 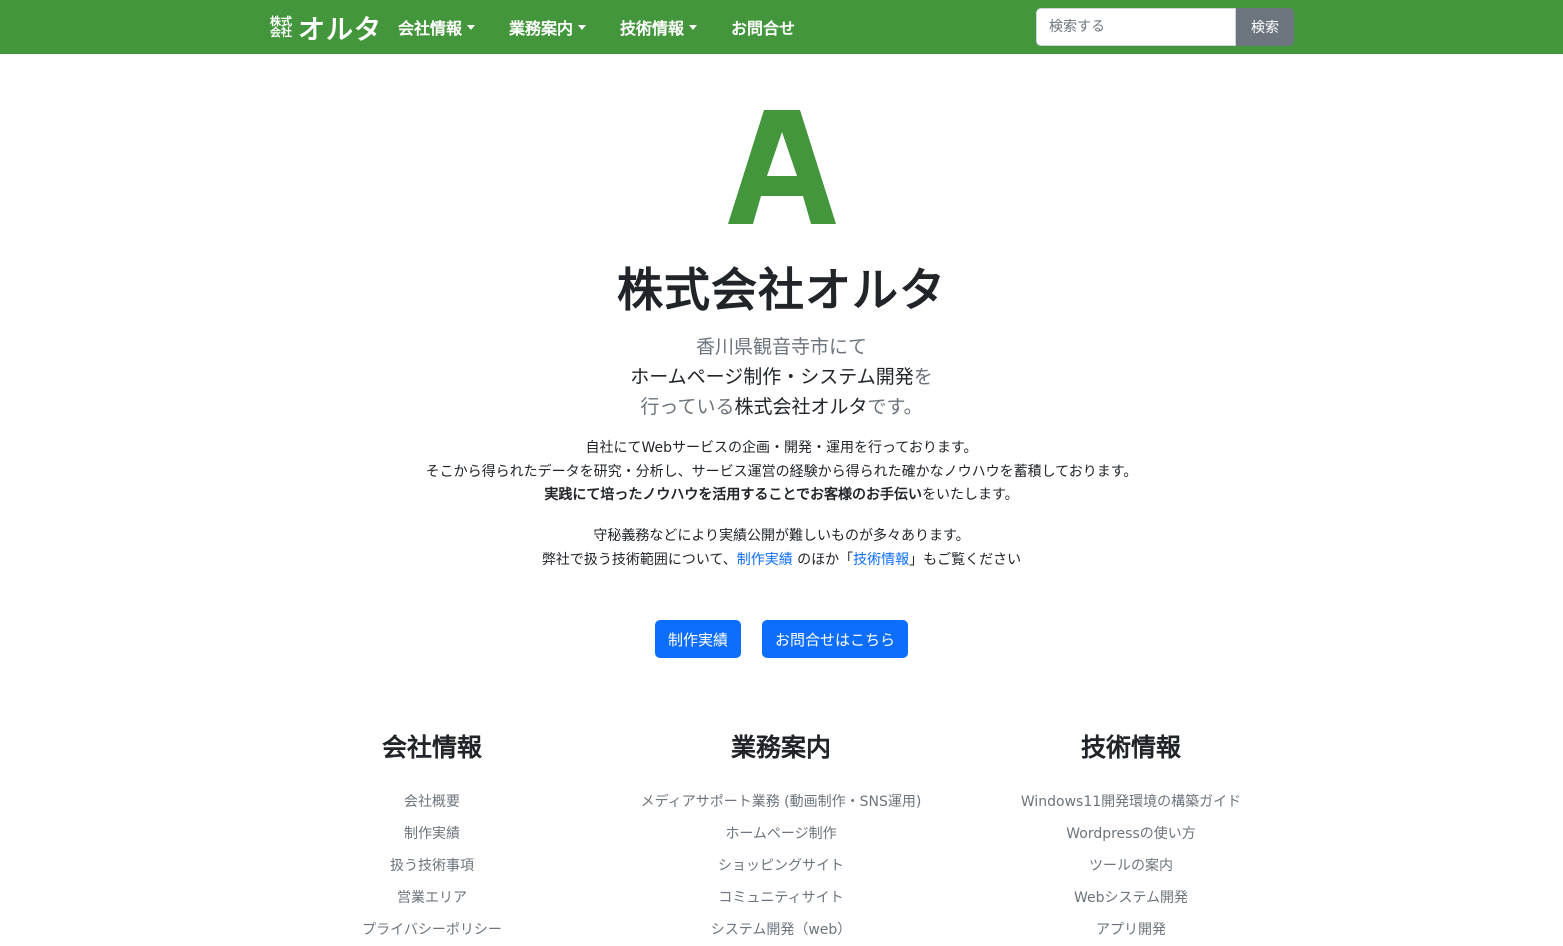 I want to click on list-item: 扱う技術事項, so click(x=432, y=866).